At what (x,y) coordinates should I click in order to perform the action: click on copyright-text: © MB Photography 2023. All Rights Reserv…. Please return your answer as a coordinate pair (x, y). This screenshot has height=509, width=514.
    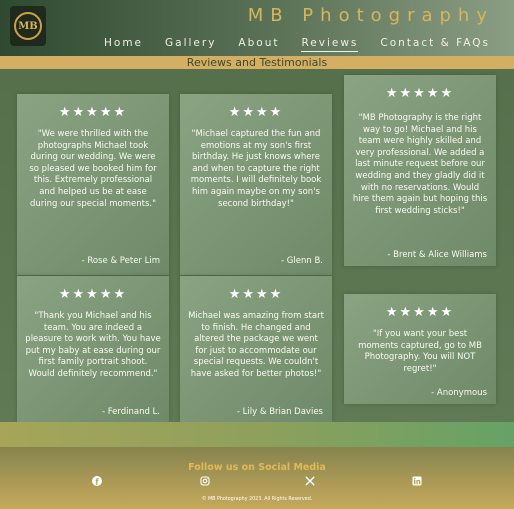
    Looking at the image, I should click on (257, 499).